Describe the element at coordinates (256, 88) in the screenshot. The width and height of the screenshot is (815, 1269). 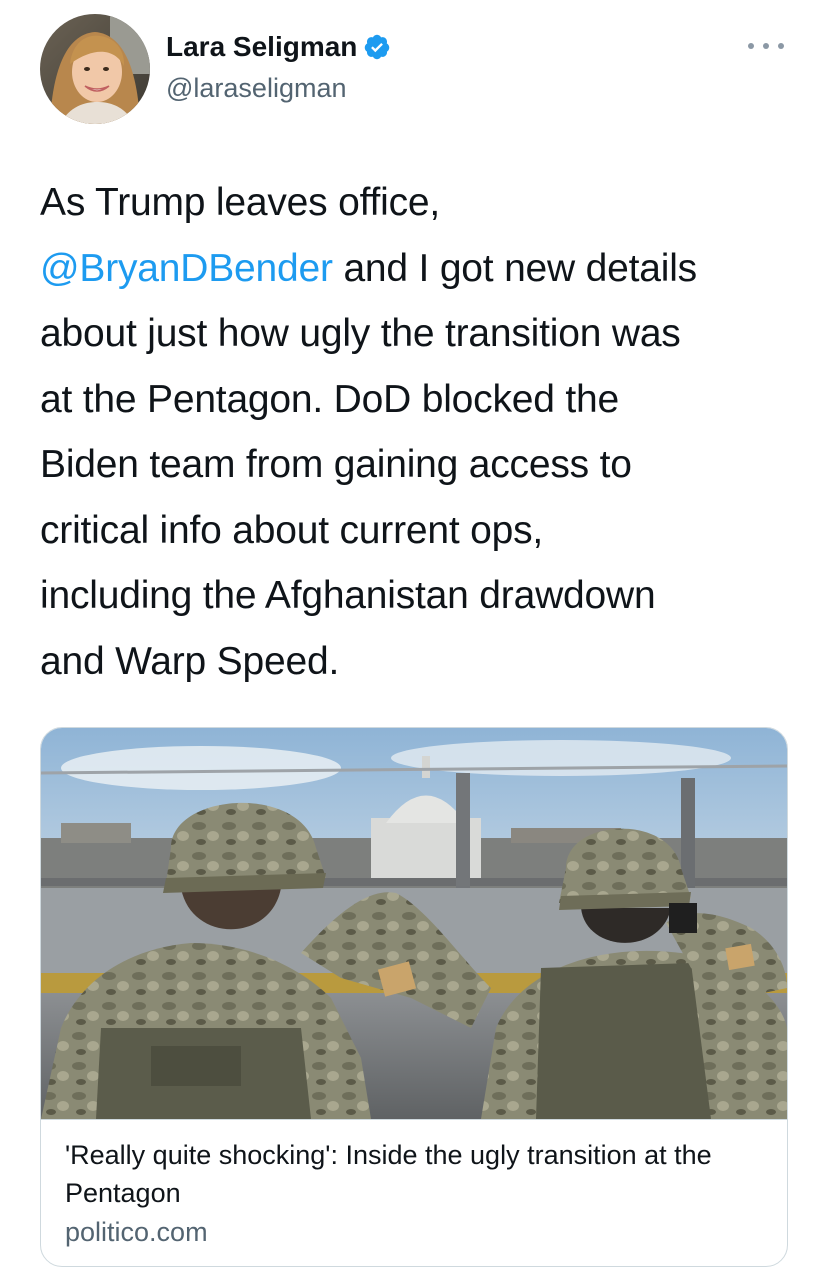
I see `author-handle: @laraseligman` at that location.